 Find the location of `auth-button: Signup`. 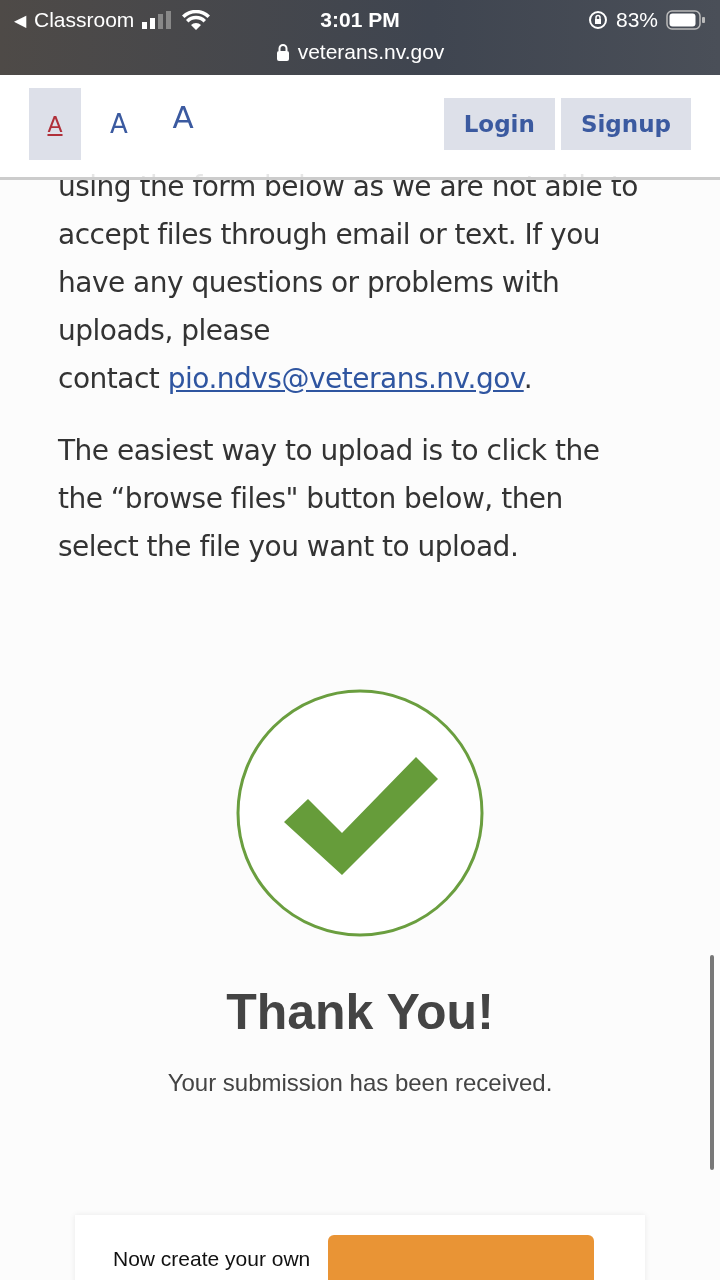

auth-button: Signup is located at coordinates (625, 124).